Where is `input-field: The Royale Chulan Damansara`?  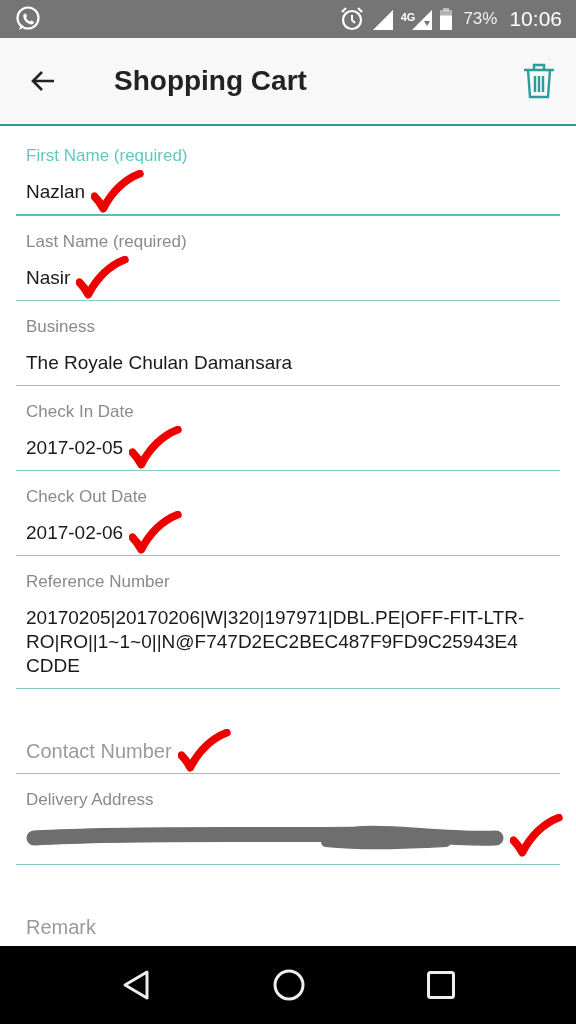 input-field: The Royale Chulan Damansara is located at coordinates (288, 362).